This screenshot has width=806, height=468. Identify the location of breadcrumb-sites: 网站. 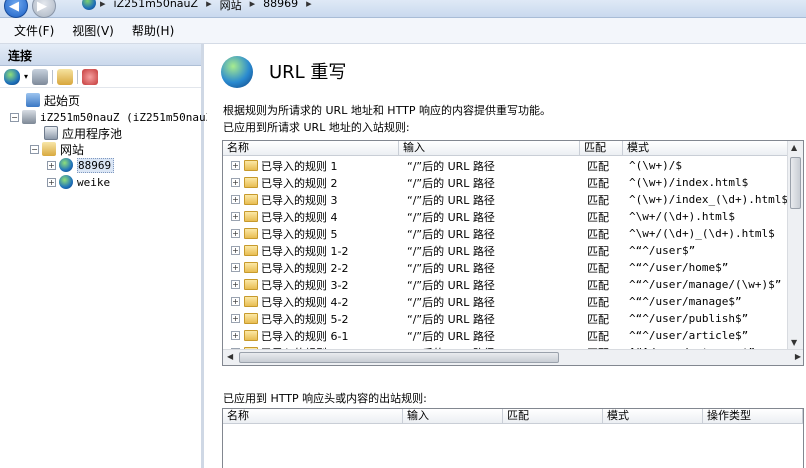
(231, 6).